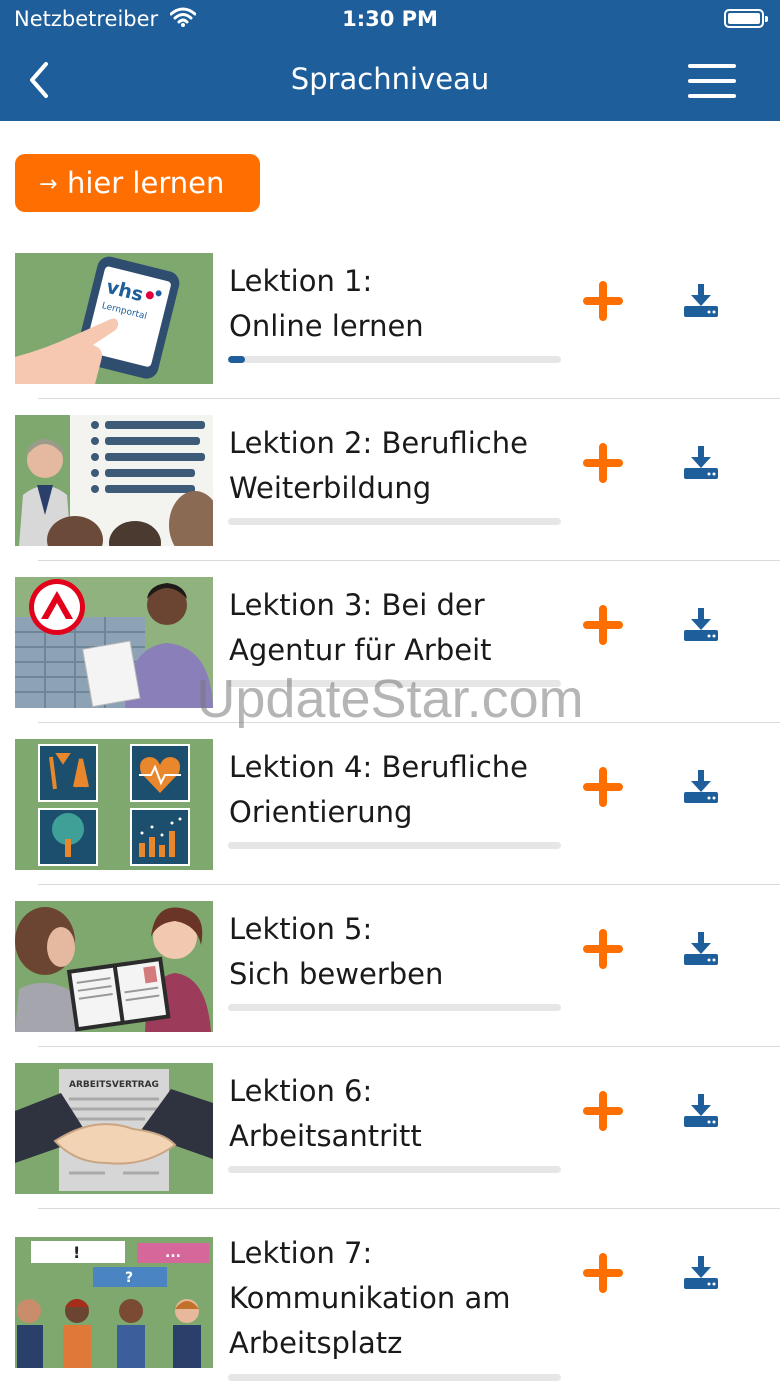 This screenshot has height=1387, width=780. I want to click on lesson-row: Lektion 5: Sich bewerben, so click(390, 982).